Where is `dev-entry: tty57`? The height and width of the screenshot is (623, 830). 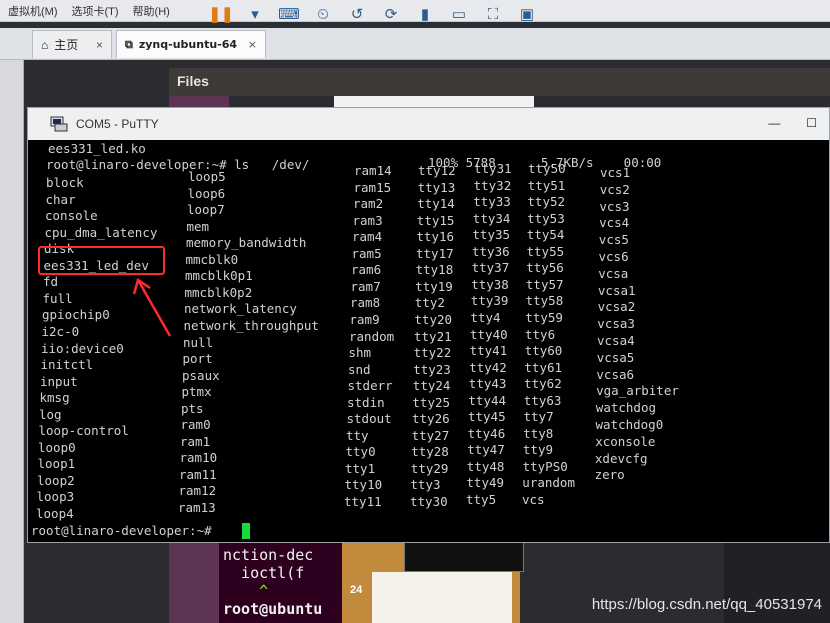
dev-entry: tty57 is located at coordinates (544, 284).